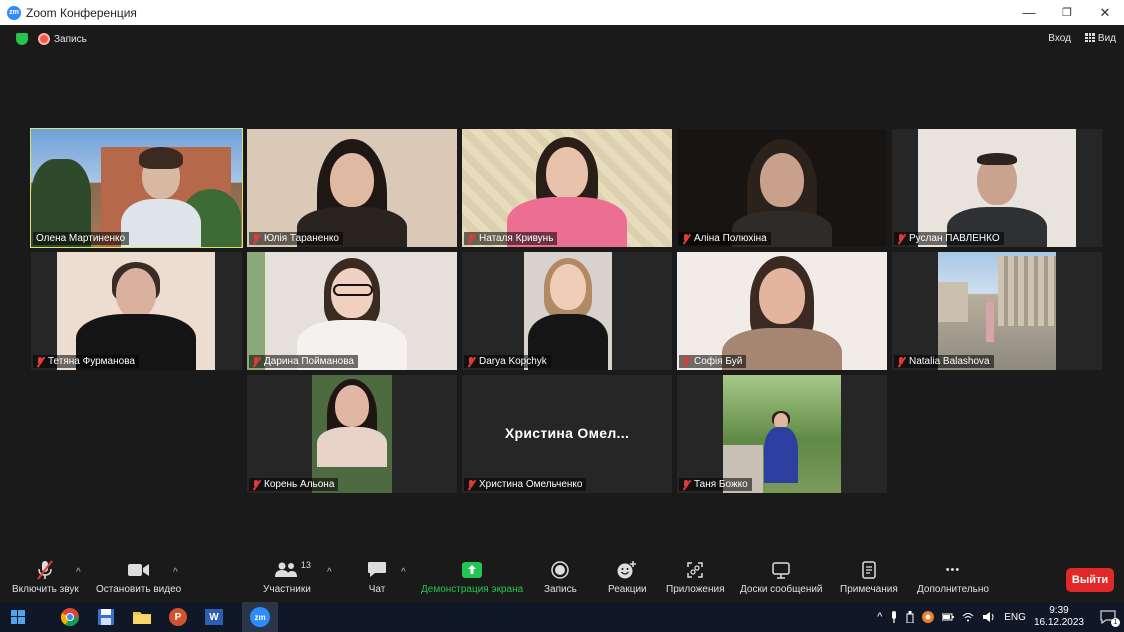 The width and height of the screenshot is (1124, 632). What do you see at coordinates (1059, 610) in the screenshot?
I see `clock-time: 9:39` at bounding box center [1059, 610].